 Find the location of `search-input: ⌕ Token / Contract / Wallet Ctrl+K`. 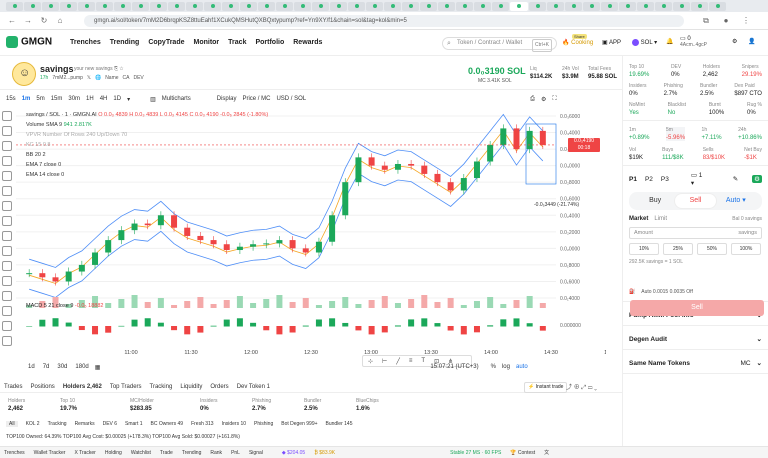

search-input: ⌕ Token / Contract / Wallet Ctrl+K is located at coordinates (499, 44).